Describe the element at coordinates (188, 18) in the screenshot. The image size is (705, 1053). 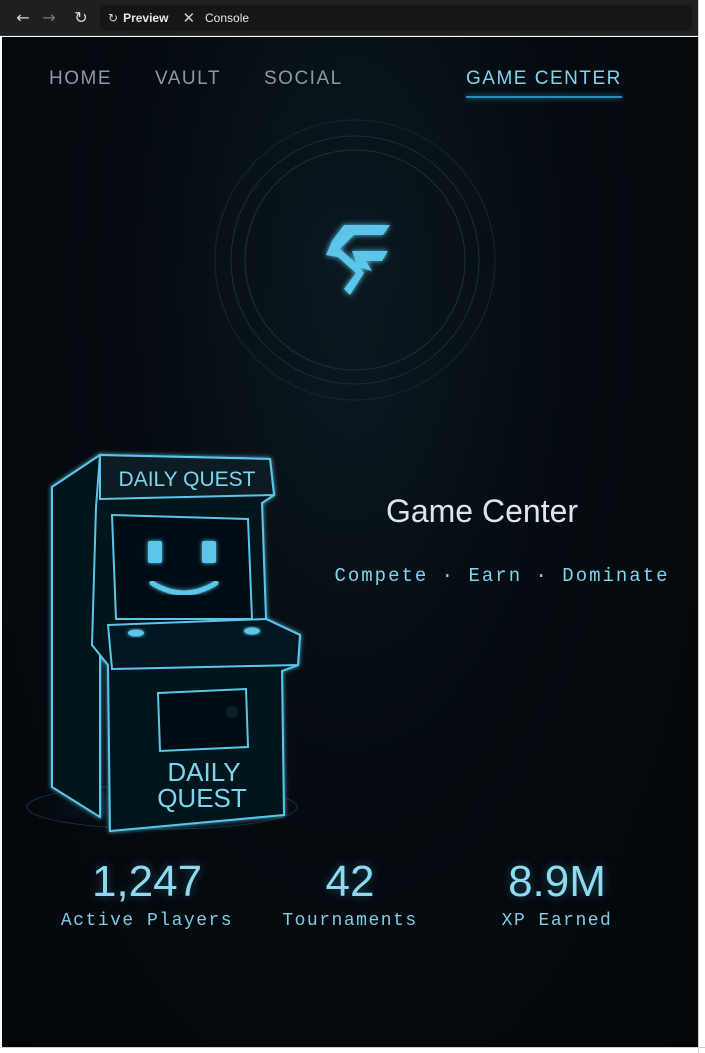
I see `close-icon: ✕` at that location.